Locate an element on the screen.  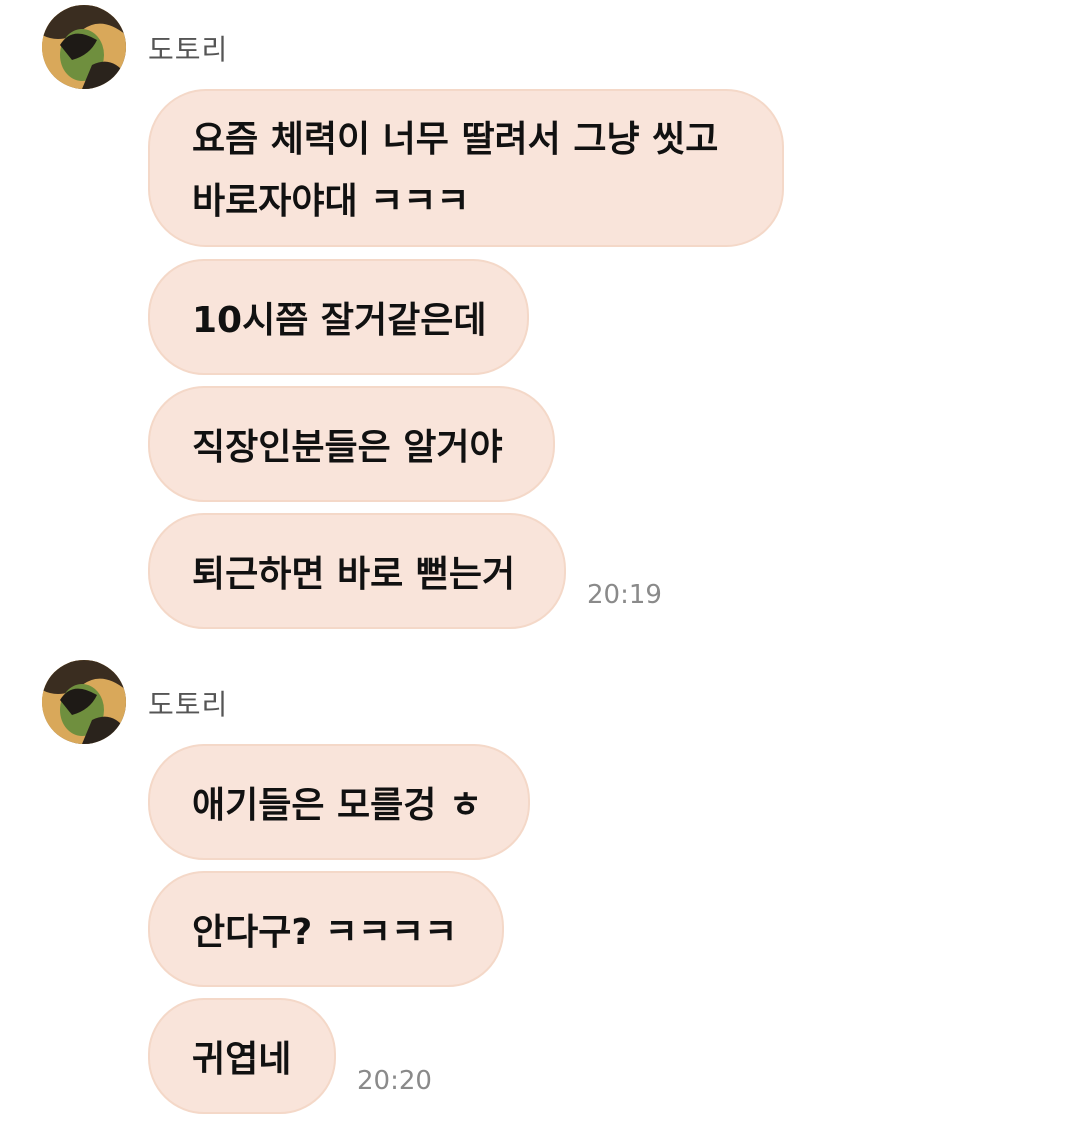
message-text: 애기들은 모를겅 ㅎ is located at coordinates (337, 805).